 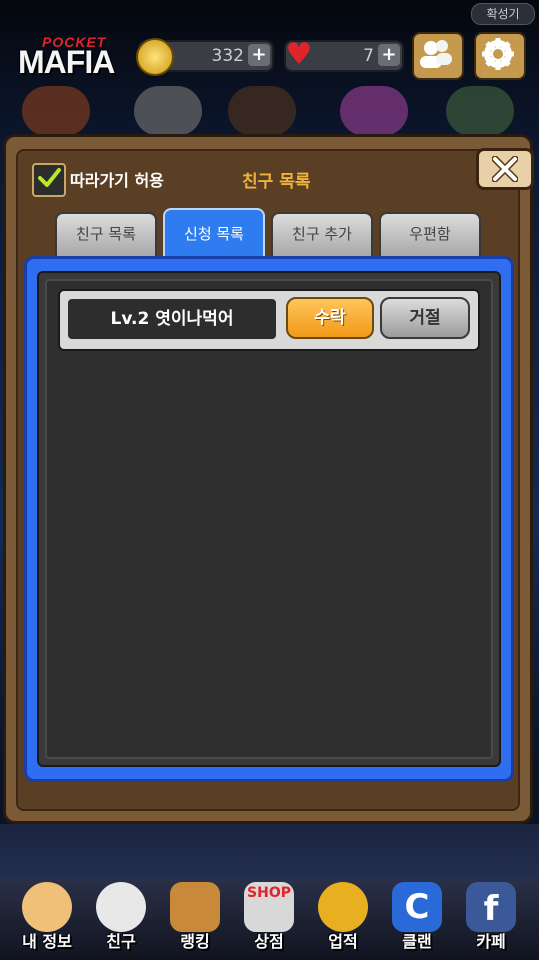 I want to click on requester-name: Lv.2 엿이나먹어, so click(x=172, y=319).